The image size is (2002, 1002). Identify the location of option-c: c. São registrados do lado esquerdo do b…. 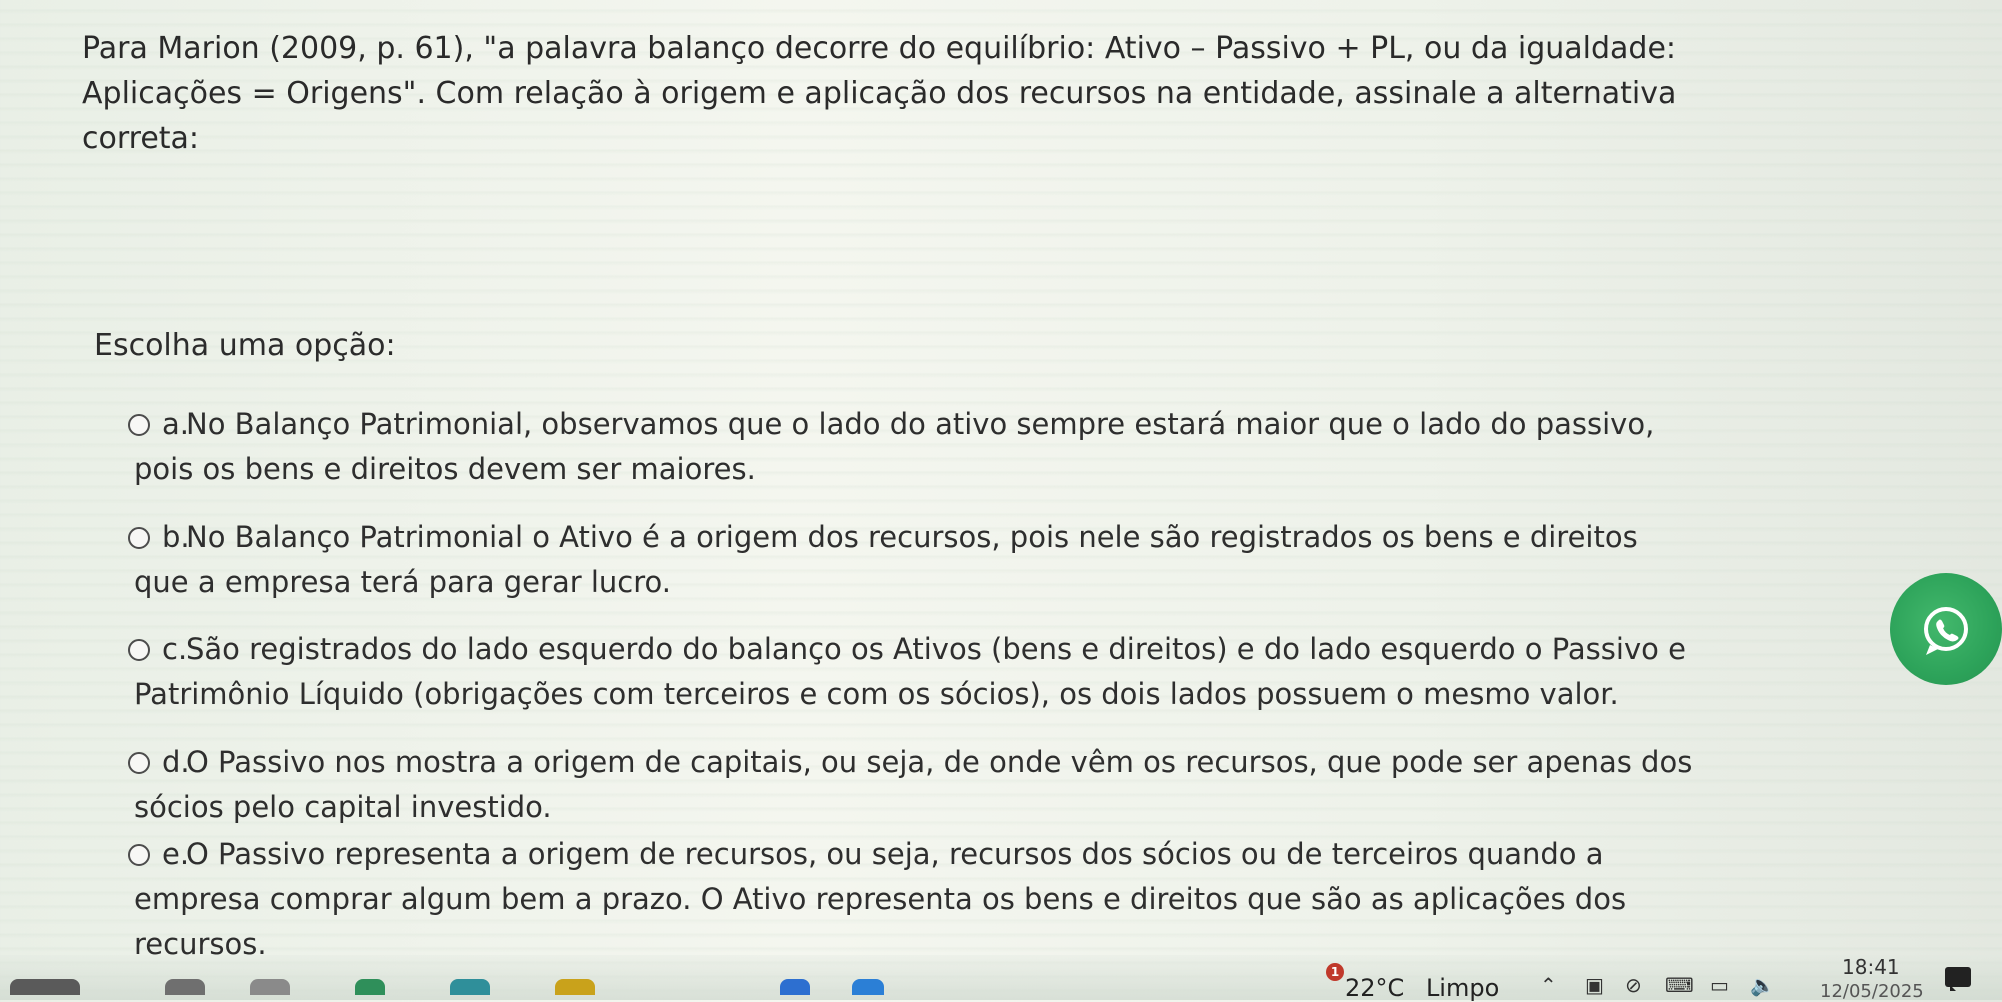
(938, 672).